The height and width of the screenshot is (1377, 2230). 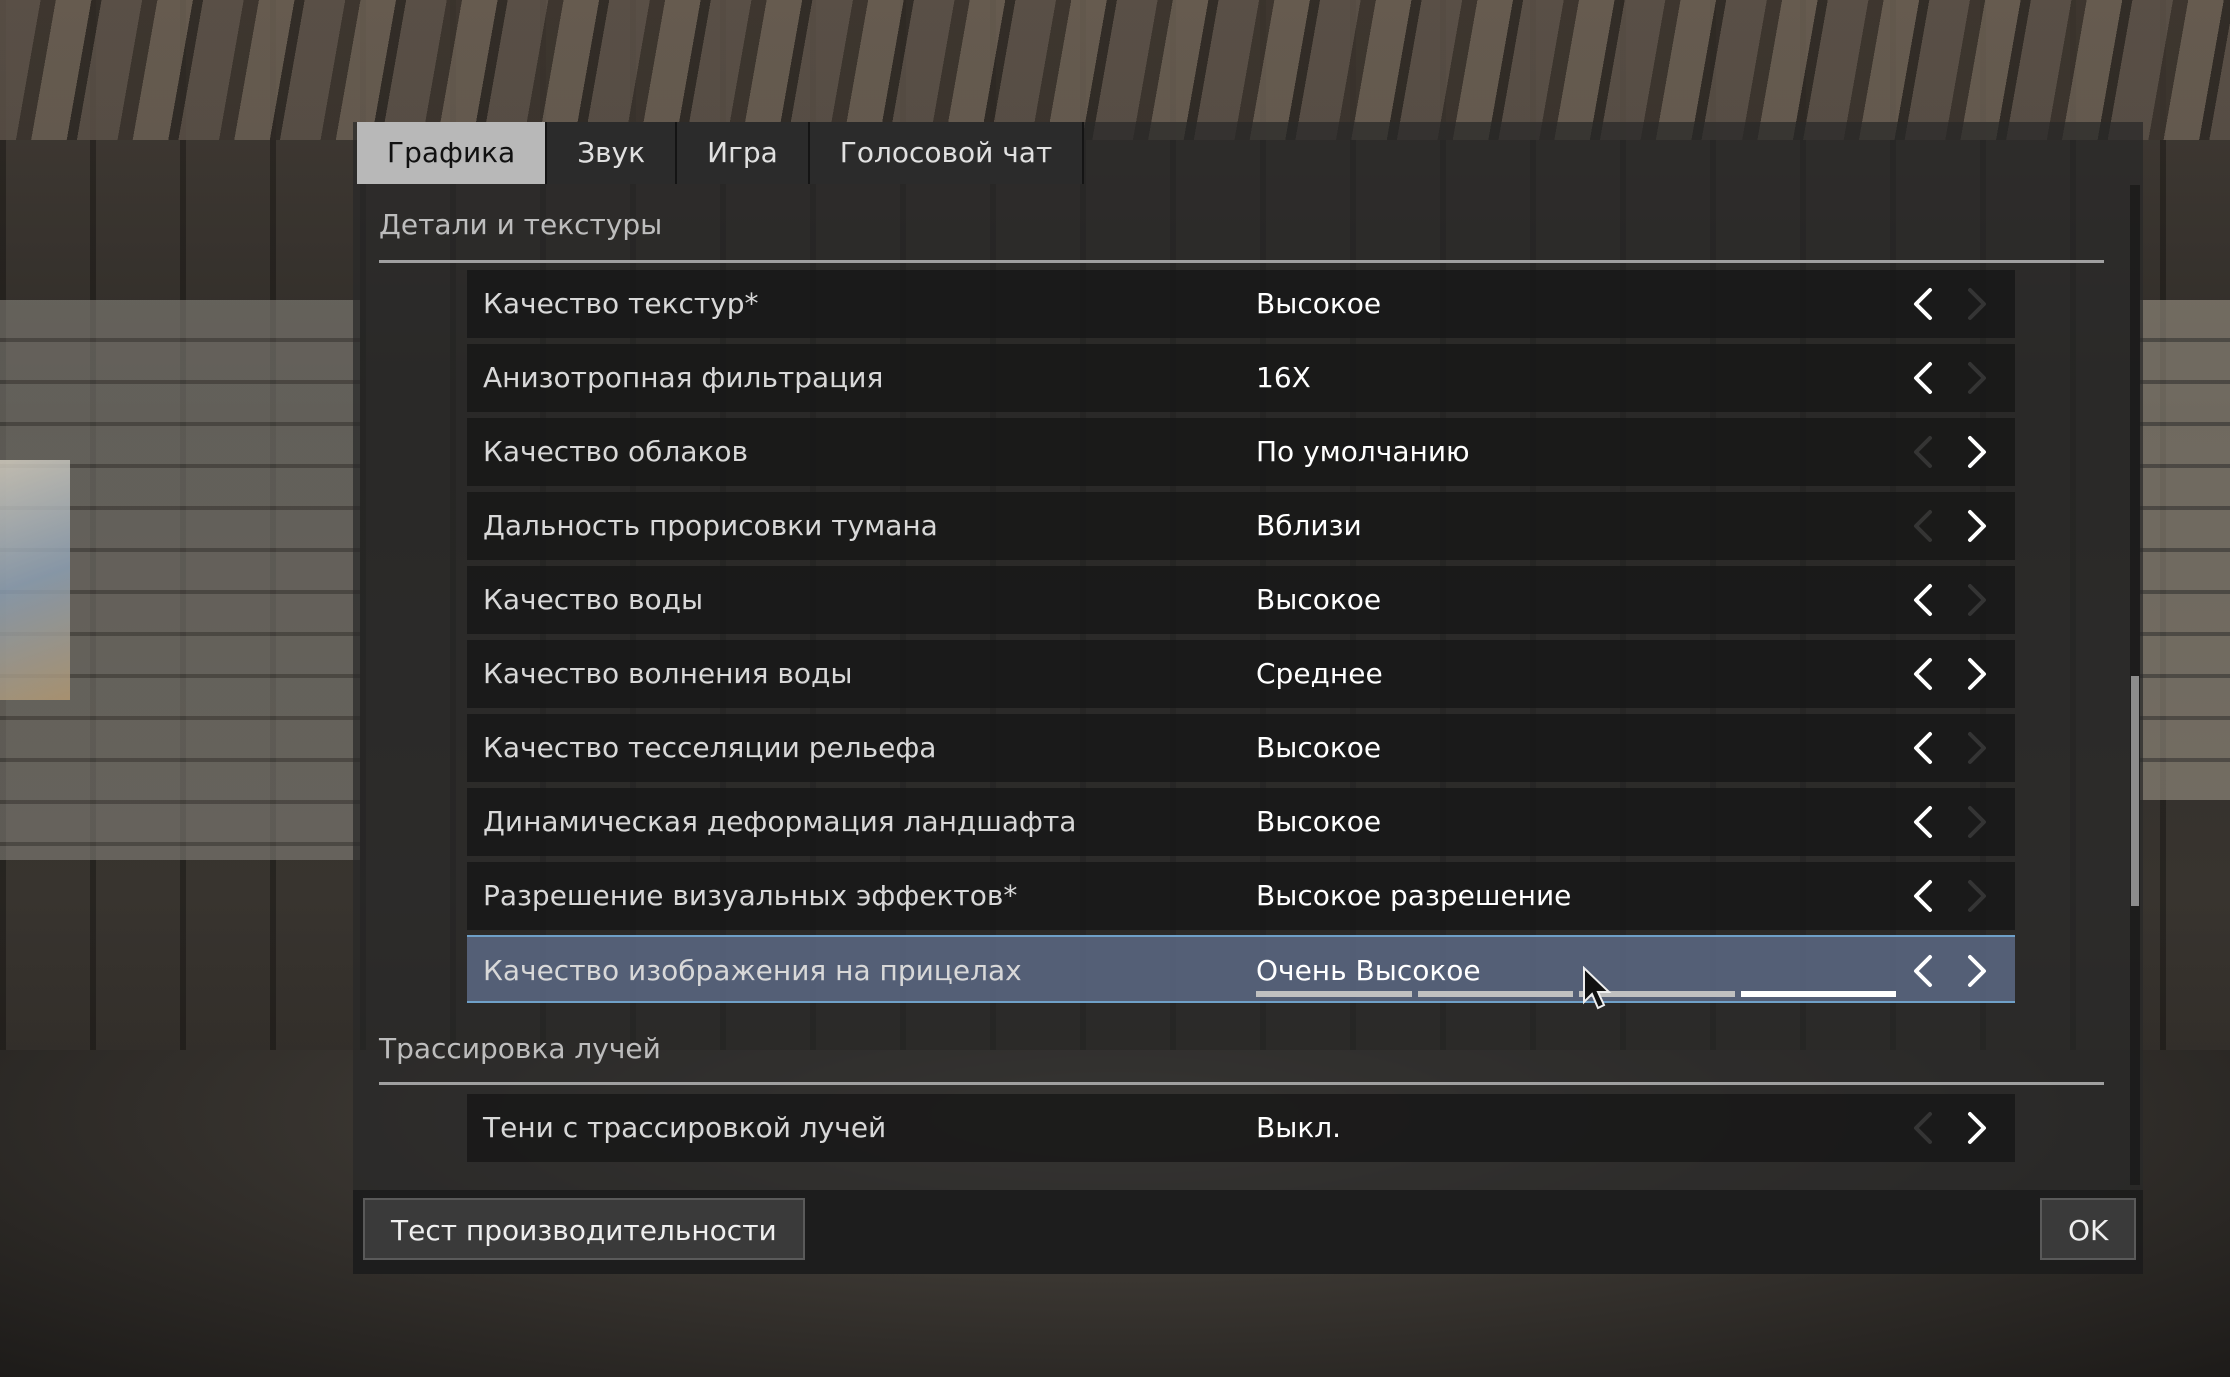 I want to click on settings-tabs: Графика Звук Игра Голосовой чат, so click(x=721, y=153).